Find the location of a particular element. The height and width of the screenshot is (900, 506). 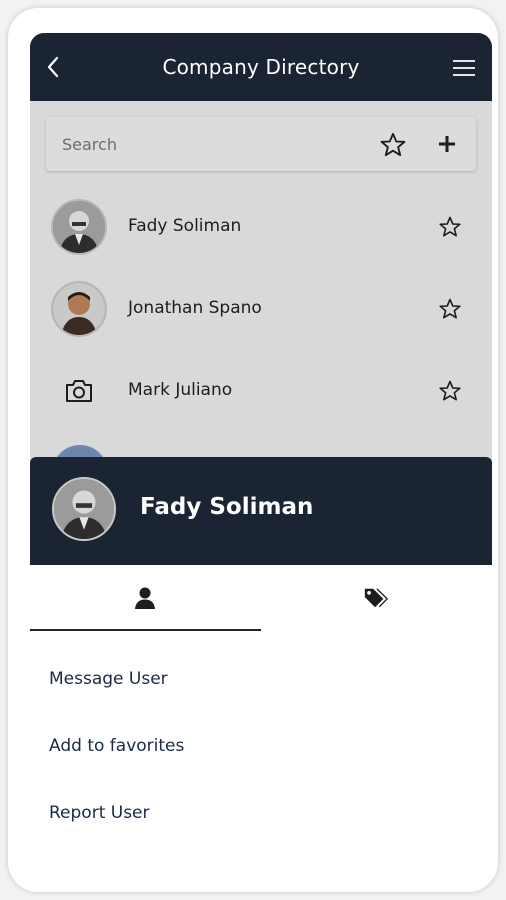

report-user-action: Report User is located at coordinates (99, 813).